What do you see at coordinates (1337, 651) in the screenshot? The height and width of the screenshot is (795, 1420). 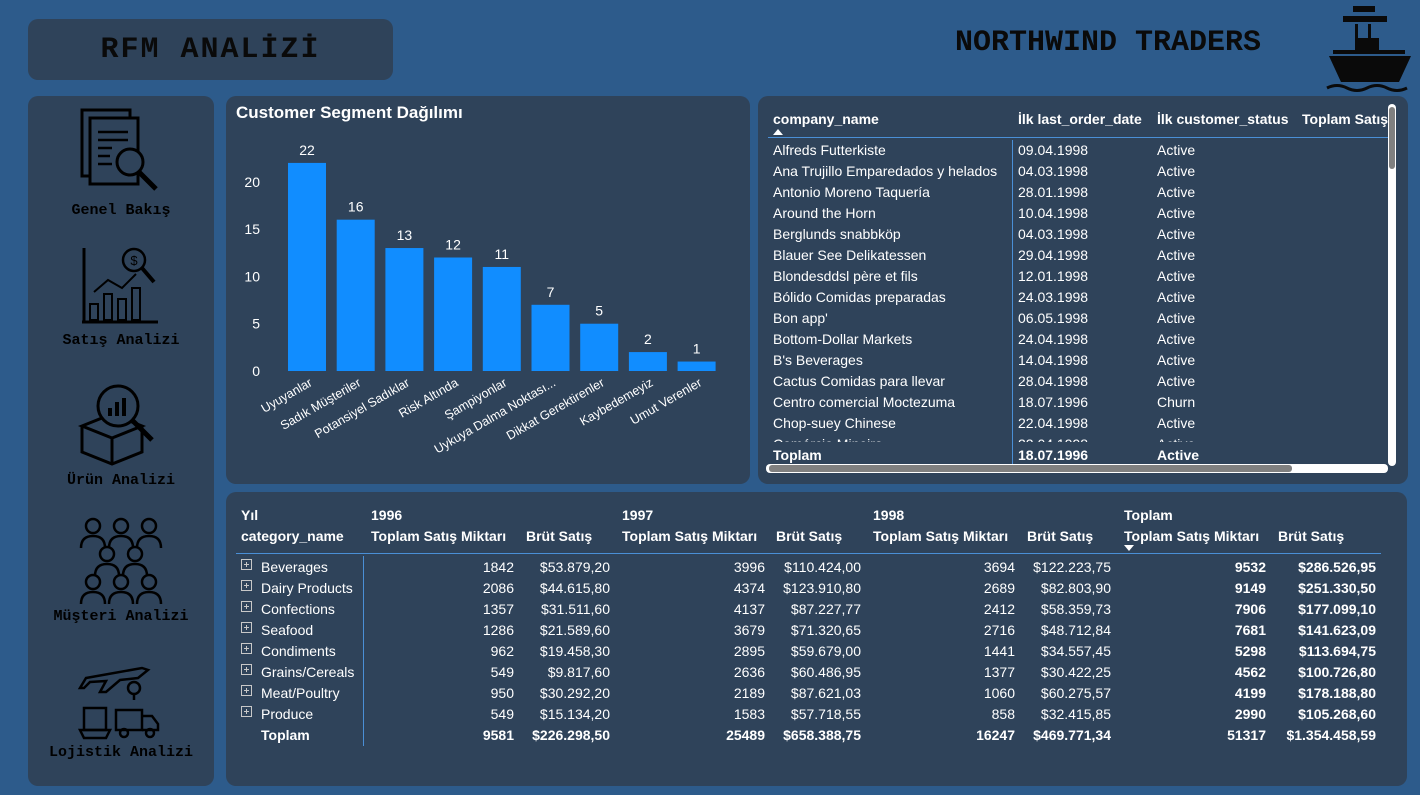 I see `cell-gross-sales: $113.694,75` at bounding box center [1337, 651].